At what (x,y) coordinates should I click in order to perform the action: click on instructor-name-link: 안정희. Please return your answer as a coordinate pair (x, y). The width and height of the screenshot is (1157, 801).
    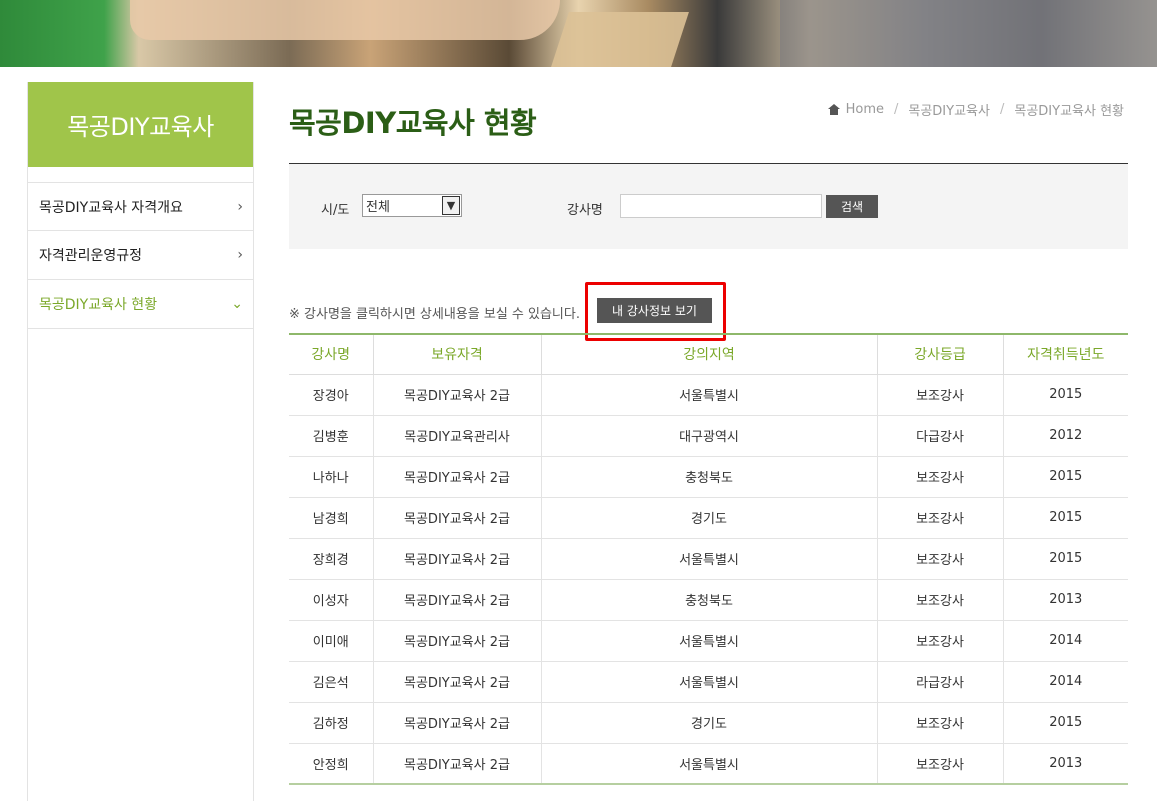
    Looking at the image, I should click on (331, 764).